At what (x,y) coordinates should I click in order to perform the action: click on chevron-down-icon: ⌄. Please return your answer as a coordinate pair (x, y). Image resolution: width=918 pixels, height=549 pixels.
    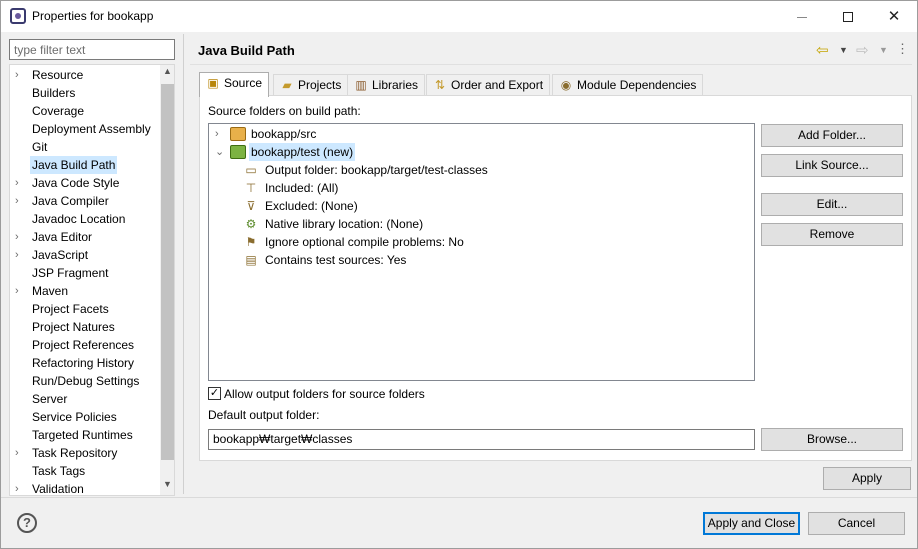
    Looking at the image, I should click on (220, 152).